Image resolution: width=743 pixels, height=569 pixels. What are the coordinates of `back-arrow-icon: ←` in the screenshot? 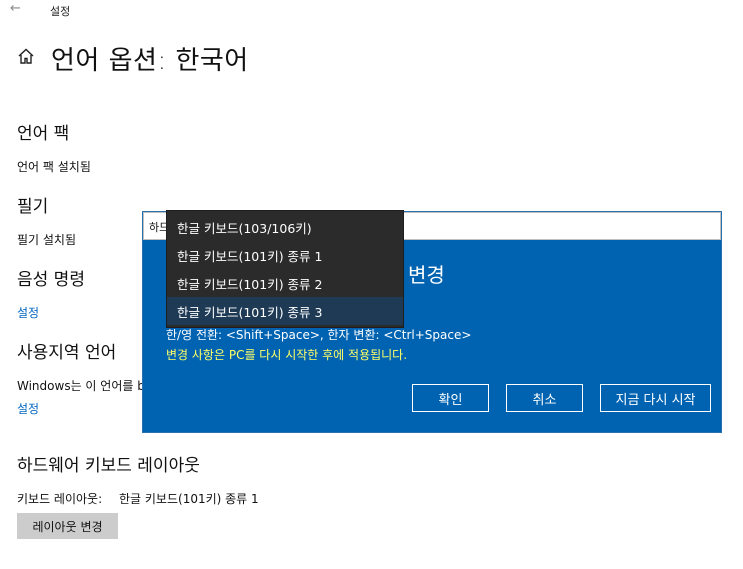 It's located at (15, 8).